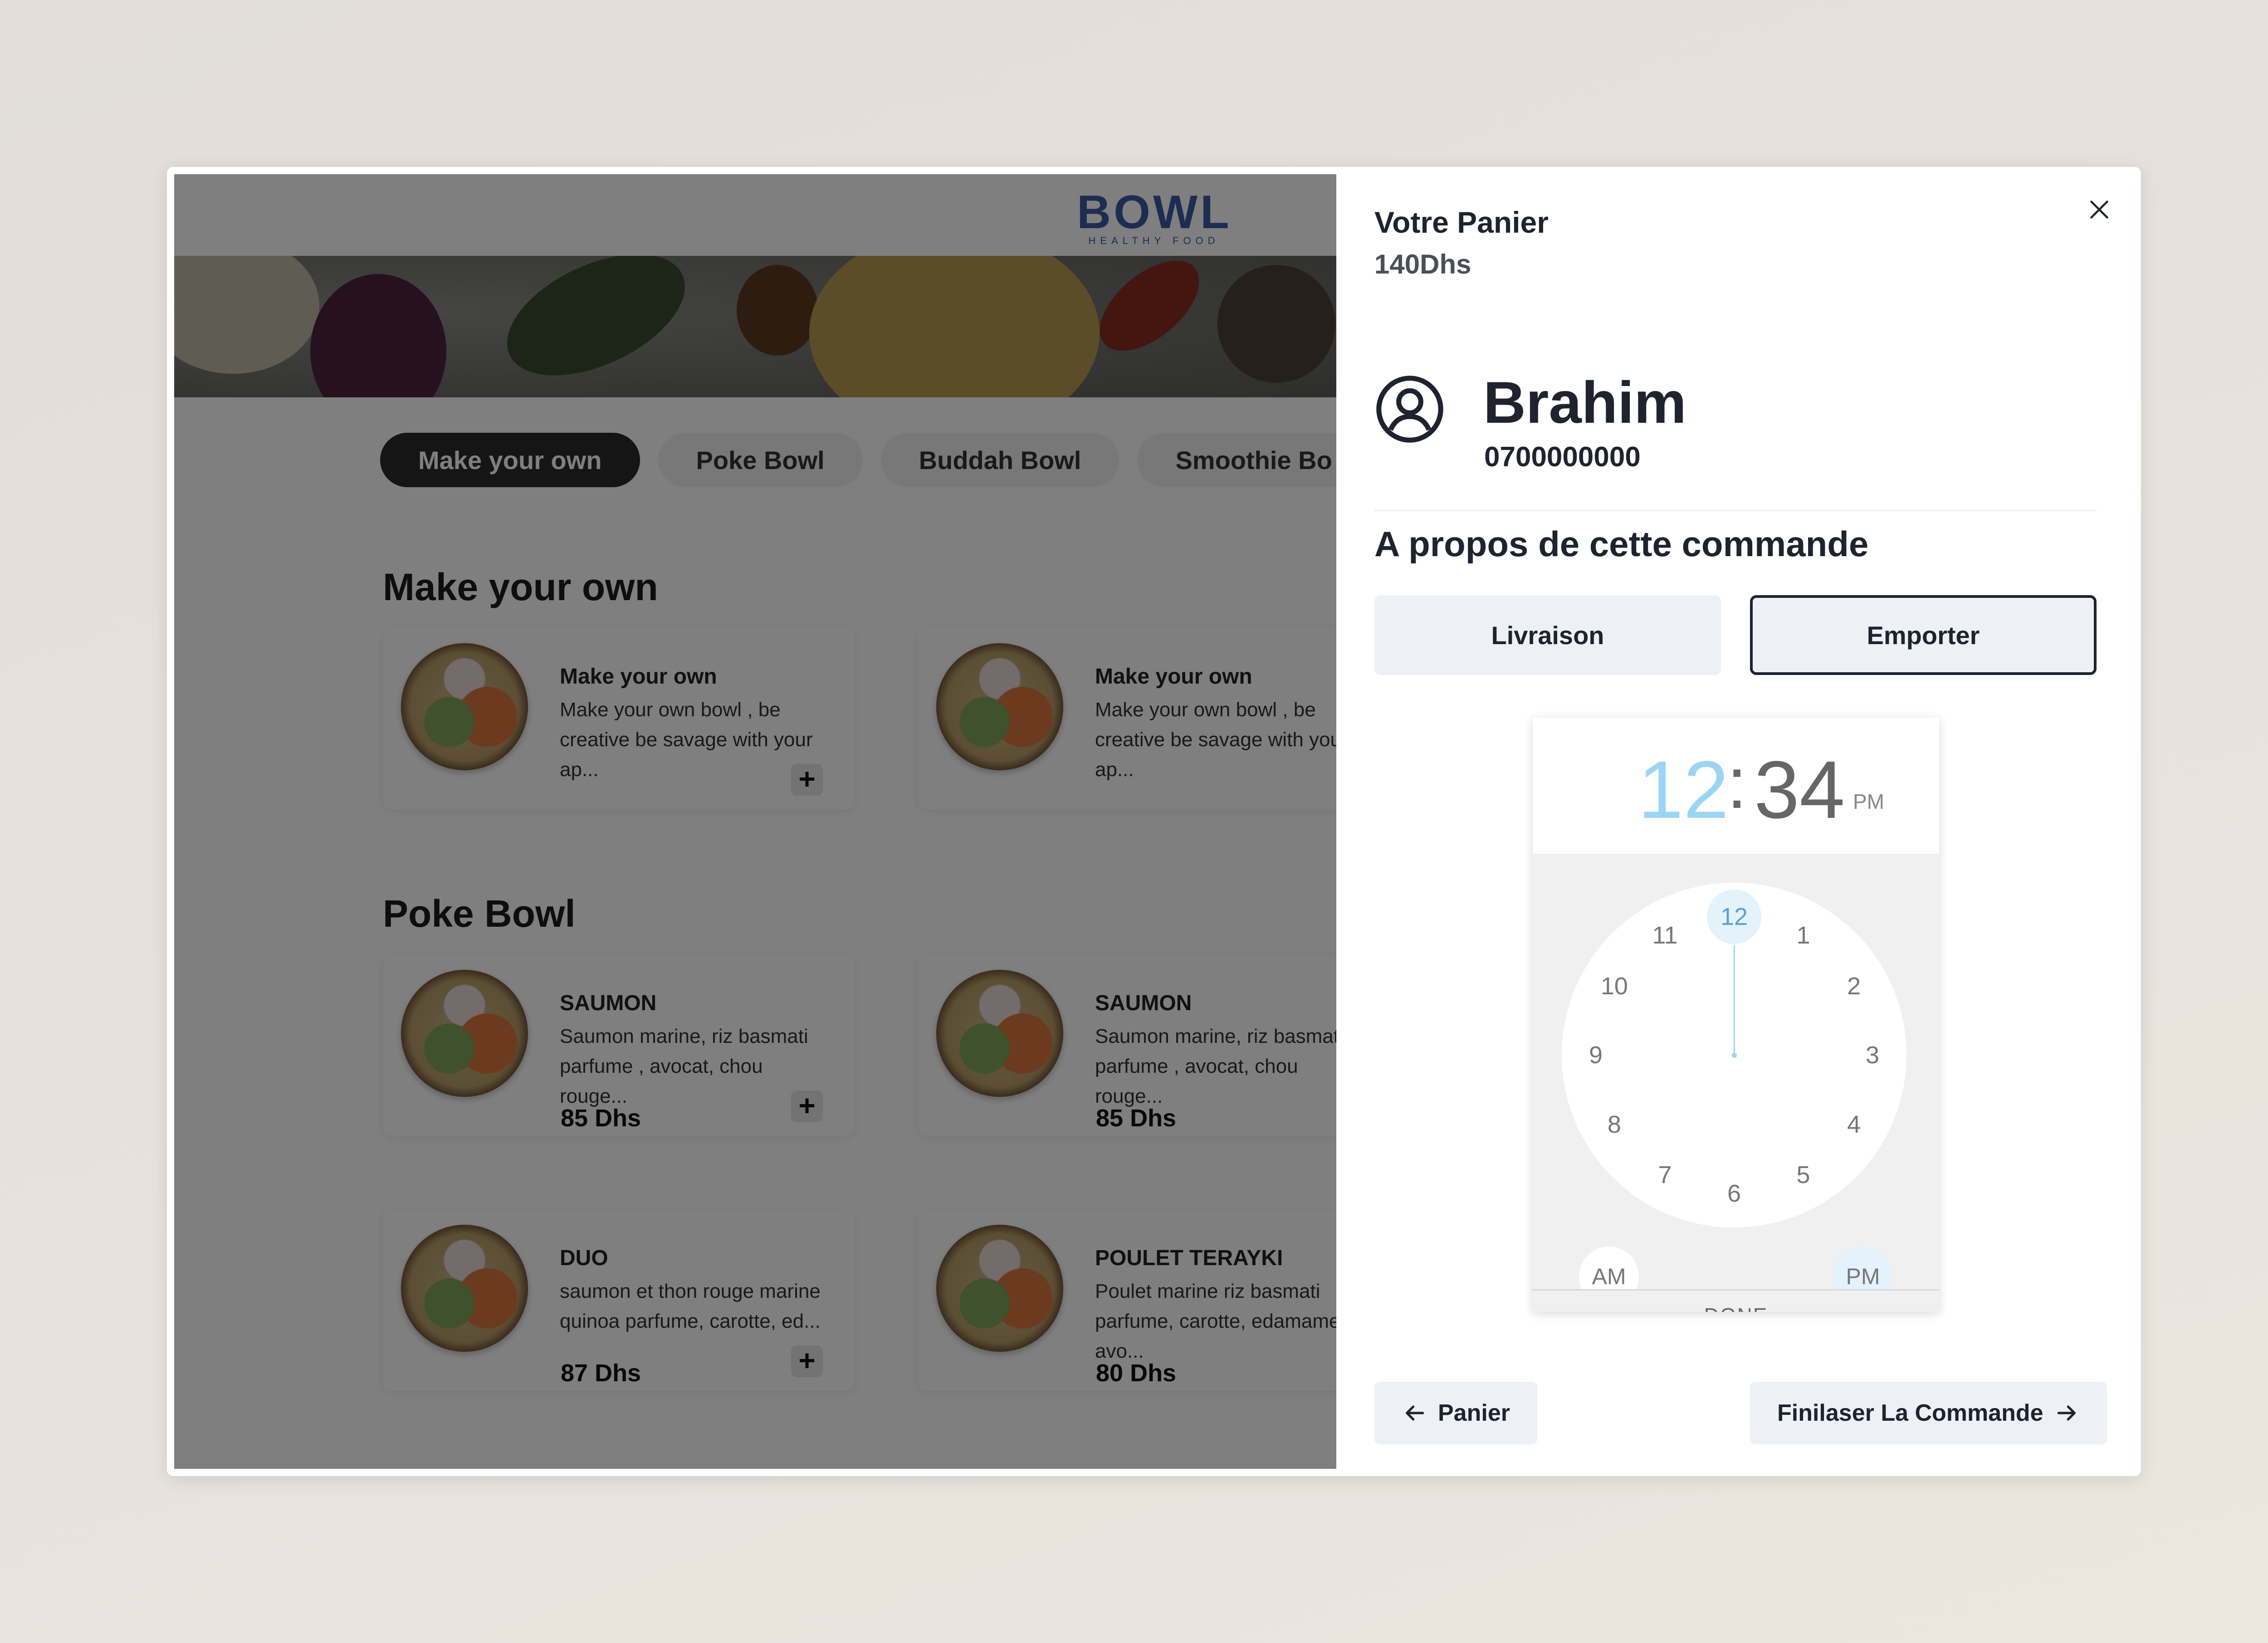  I want to click on customer-name: Brahim, so click(1584, 402).